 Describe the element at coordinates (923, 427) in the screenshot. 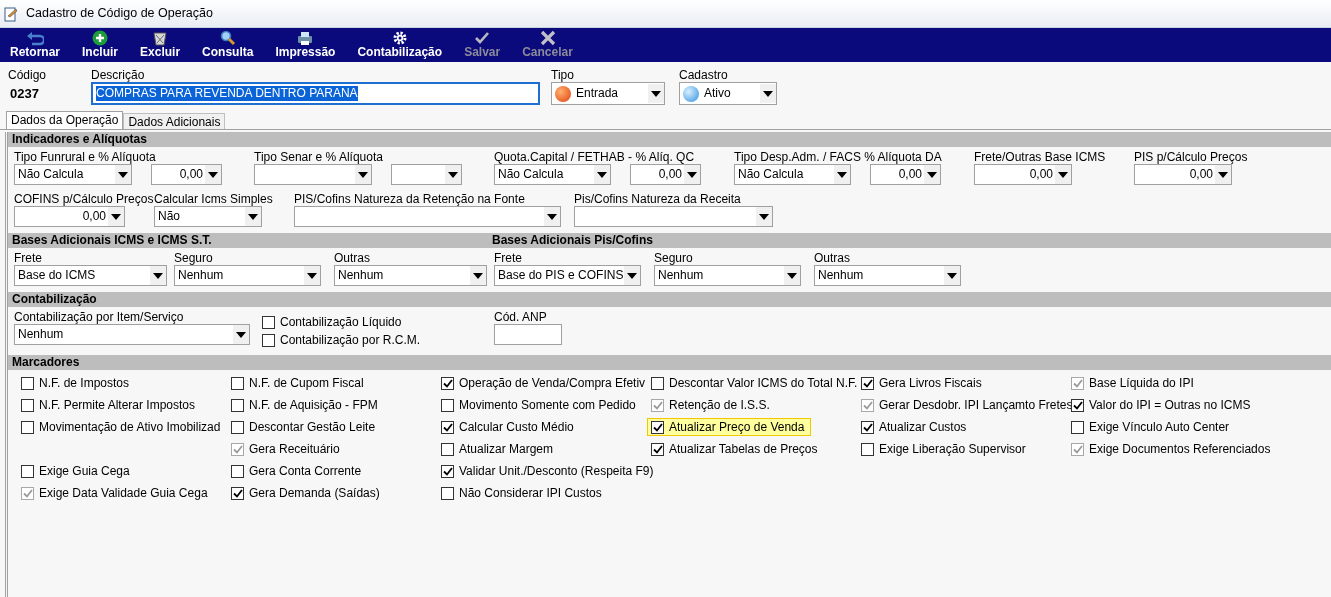

I see `checkbox-label: Atualizar Custos` at that location.